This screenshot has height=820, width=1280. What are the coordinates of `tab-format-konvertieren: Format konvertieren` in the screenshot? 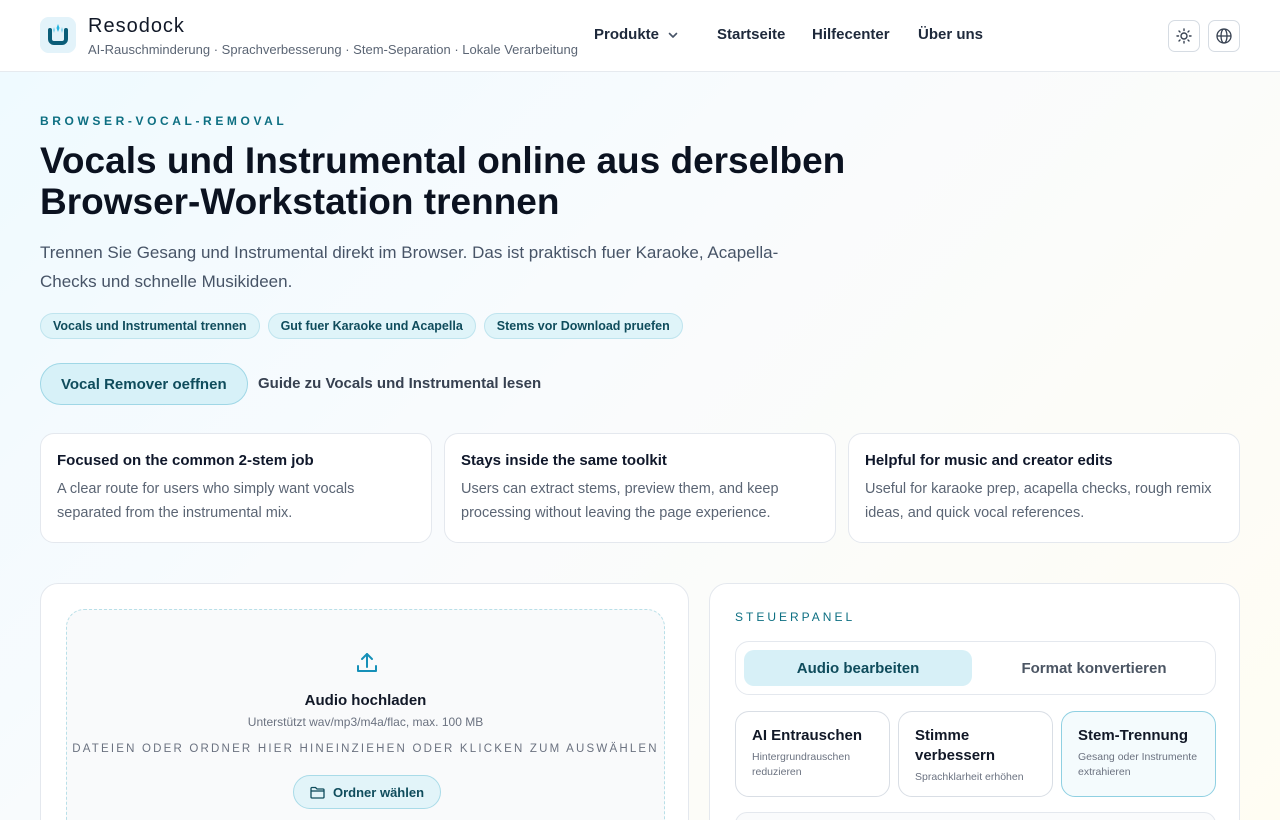 It's located at (1094, 668).